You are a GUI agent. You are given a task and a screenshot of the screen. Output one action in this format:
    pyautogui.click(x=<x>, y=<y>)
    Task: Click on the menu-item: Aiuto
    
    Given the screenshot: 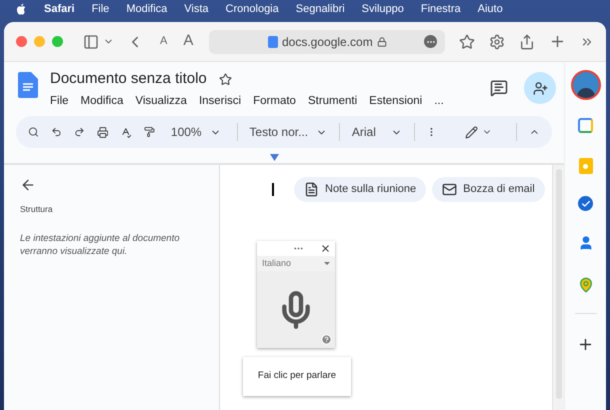 What is the action you would take?
    pyautogui.click(x=490, y=9)
    